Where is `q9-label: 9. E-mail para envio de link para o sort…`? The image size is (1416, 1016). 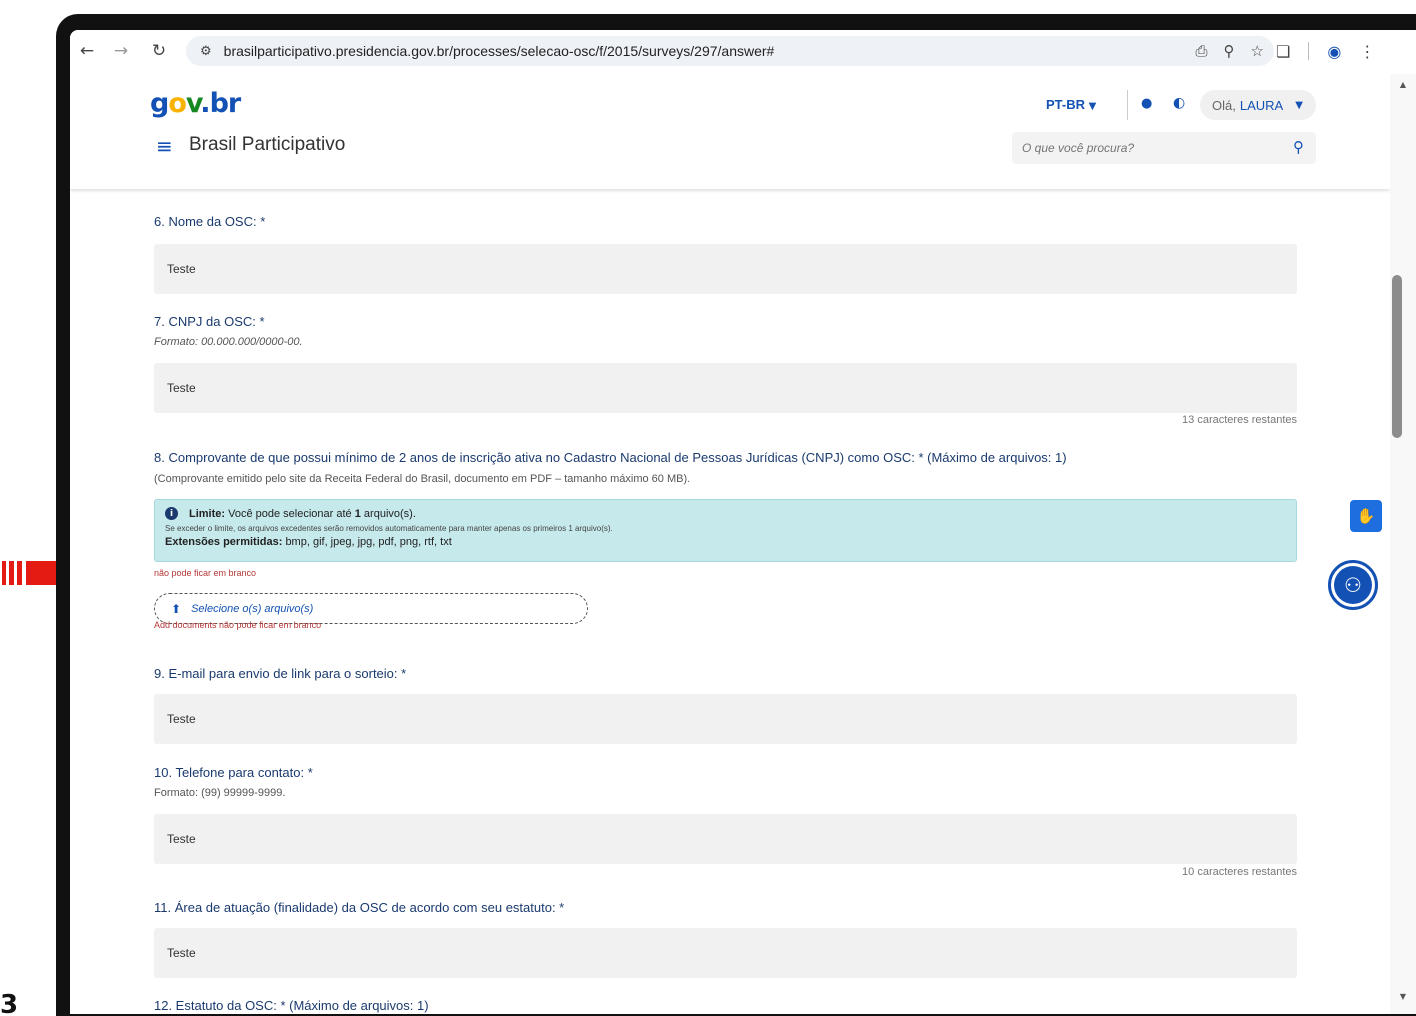 q9-label: 9. E-mail para envio de link para o sort… is located at coordinates (280, 673).